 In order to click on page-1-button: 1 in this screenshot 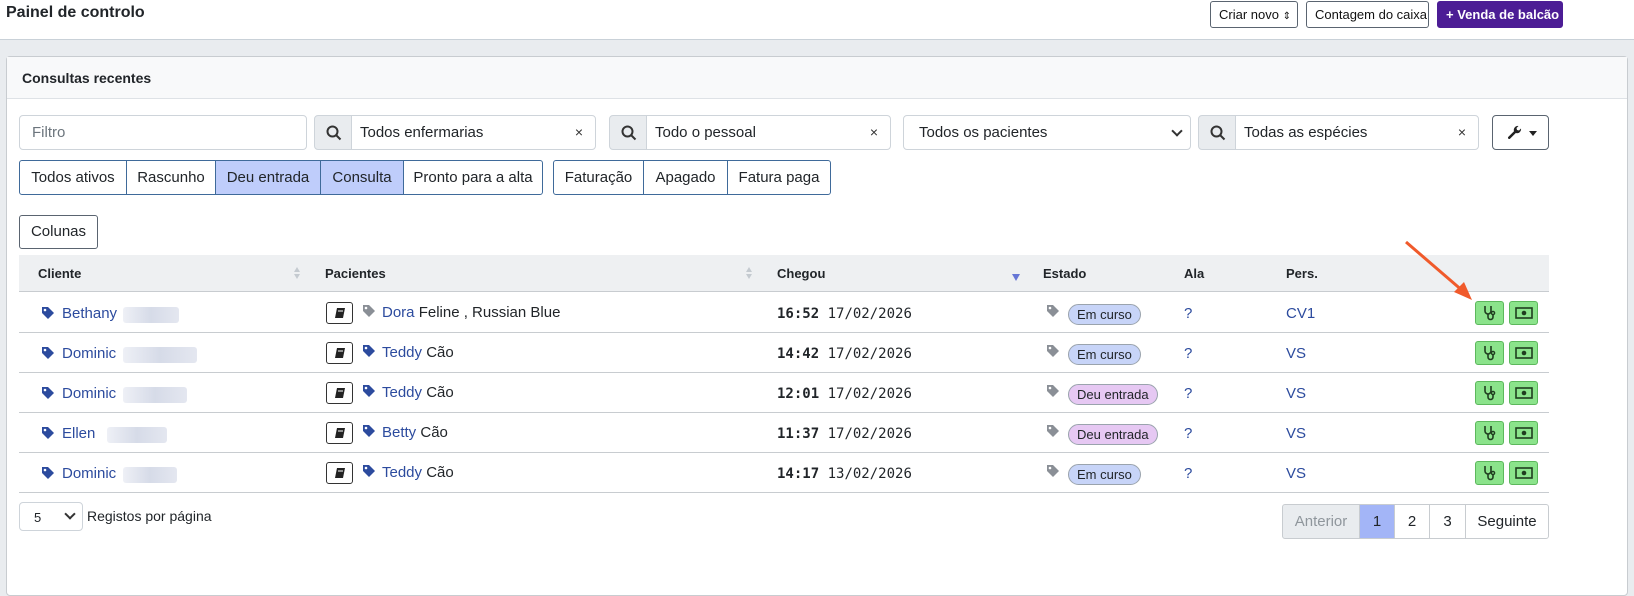, I will do `click(1377, 521)`.